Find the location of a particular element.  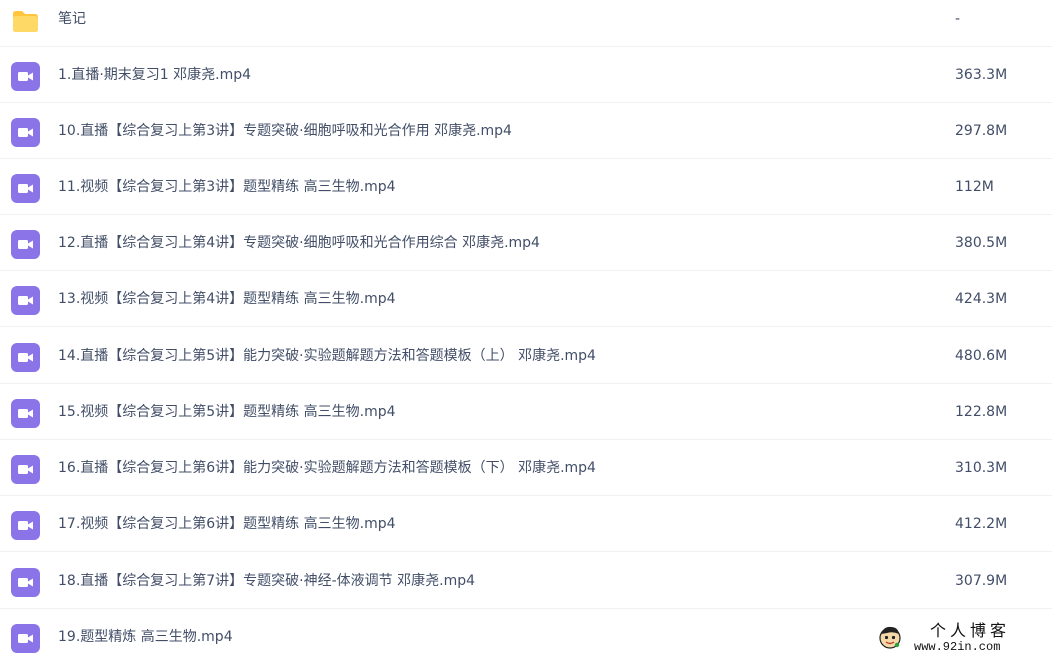

file-size: - is located at coordinates (958, 19).